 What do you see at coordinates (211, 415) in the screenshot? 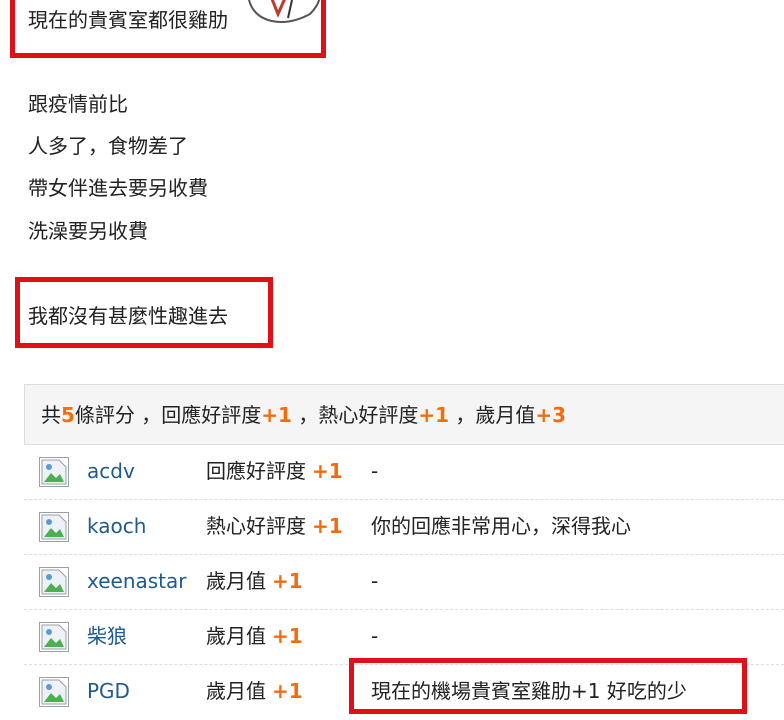
I see `rating-item1-label: 回應好評度` at bounding box center [211, 415].